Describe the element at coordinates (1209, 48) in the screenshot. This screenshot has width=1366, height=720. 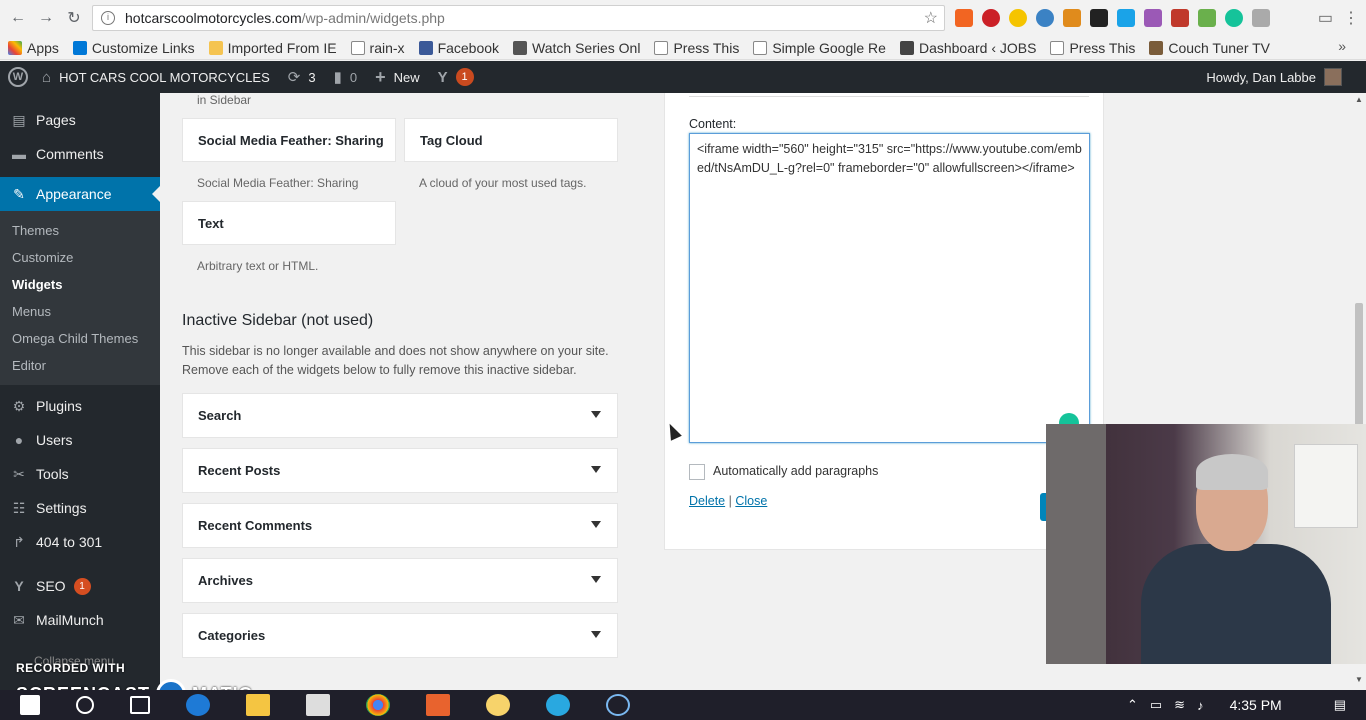
I see `bookmark-couch-tuner: Couch Tuner TV` at that location.